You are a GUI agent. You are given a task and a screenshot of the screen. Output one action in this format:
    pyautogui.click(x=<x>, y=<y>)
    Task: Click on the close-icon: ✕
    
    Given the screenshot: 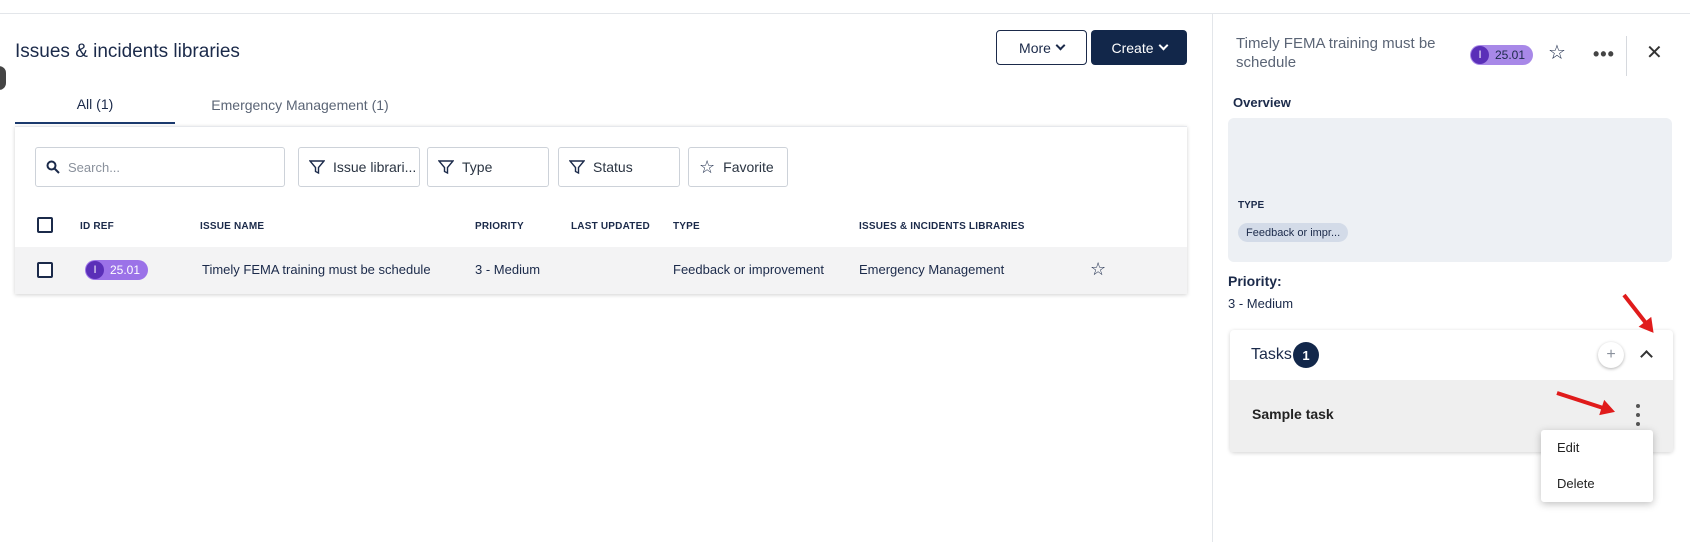 What is the action you would take?
    pyautogui.click(x=1654, y=52)
    